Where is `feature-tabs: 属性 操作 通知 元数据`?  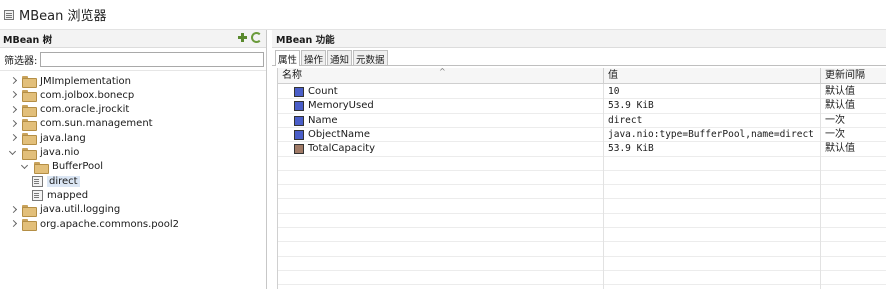 feature-tabs: 属性 操作 通知 元数据 is located at coordinates (579, 57).